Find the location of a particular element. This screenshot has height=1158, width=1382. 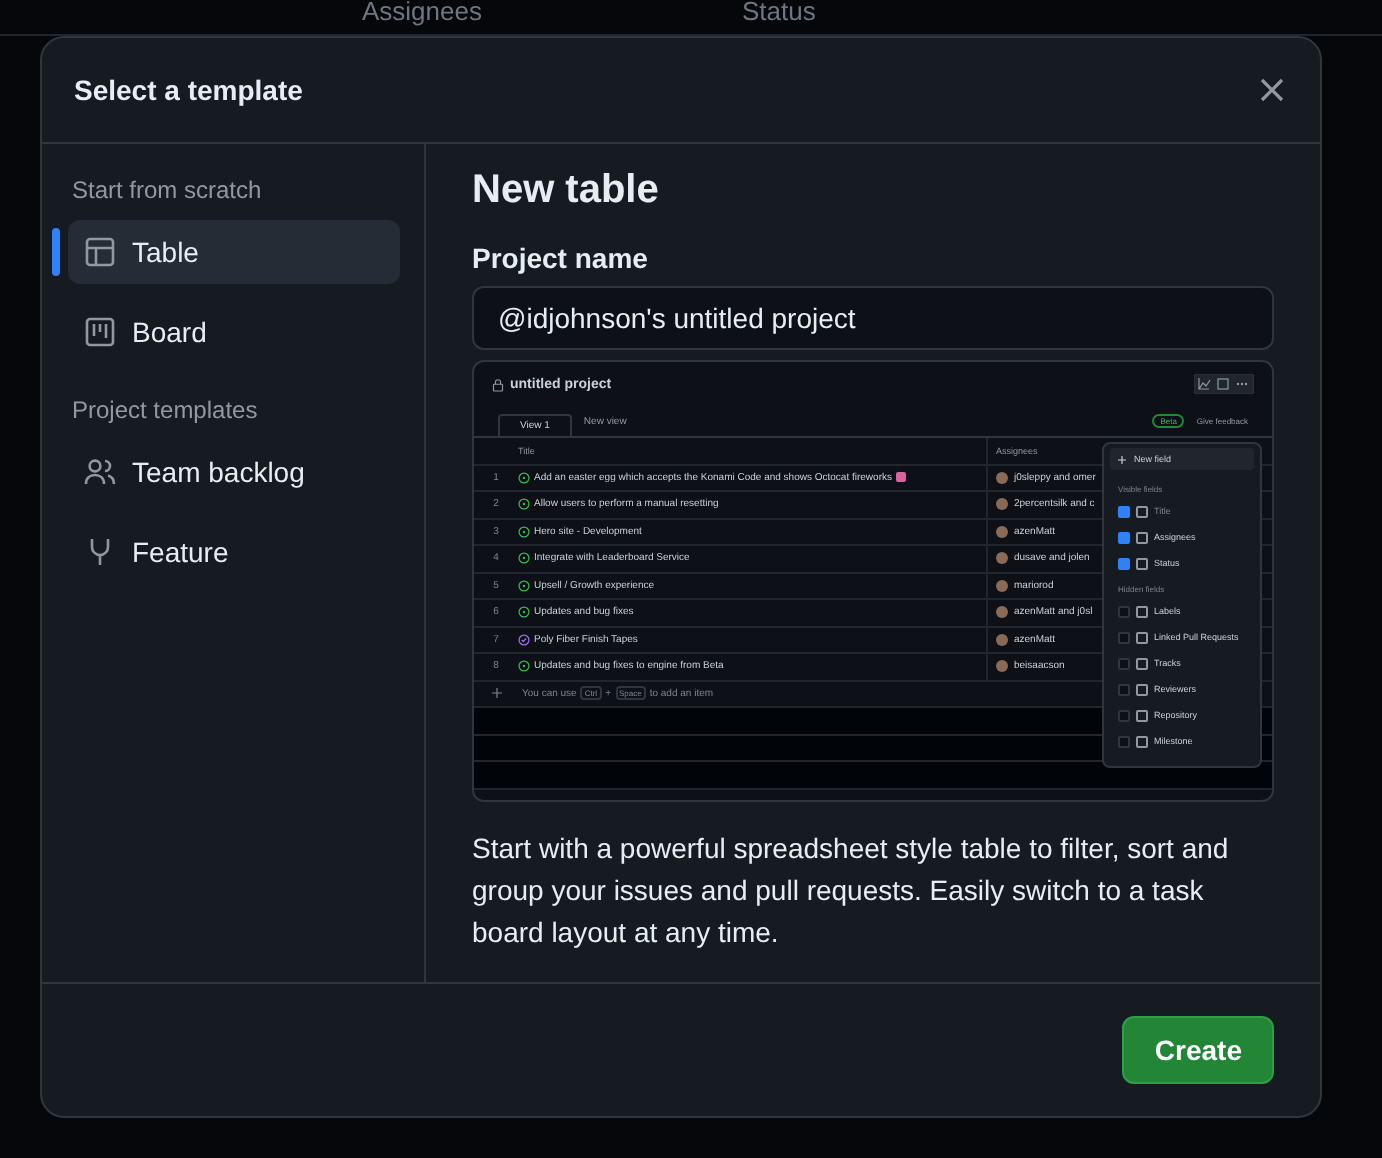

dialog-title: Select a template is located at coordinates (188, 90).